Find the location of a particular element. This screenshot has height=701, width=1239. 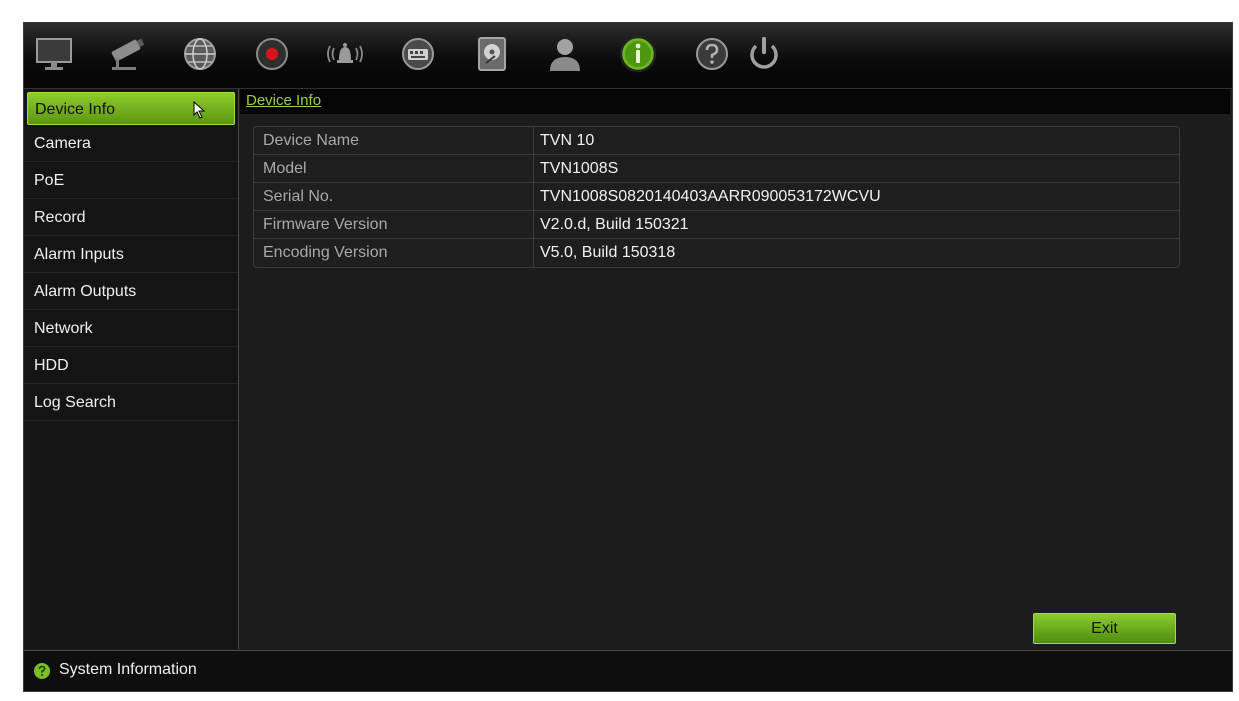

network-globe-icon is located at coordinates (200, 54).